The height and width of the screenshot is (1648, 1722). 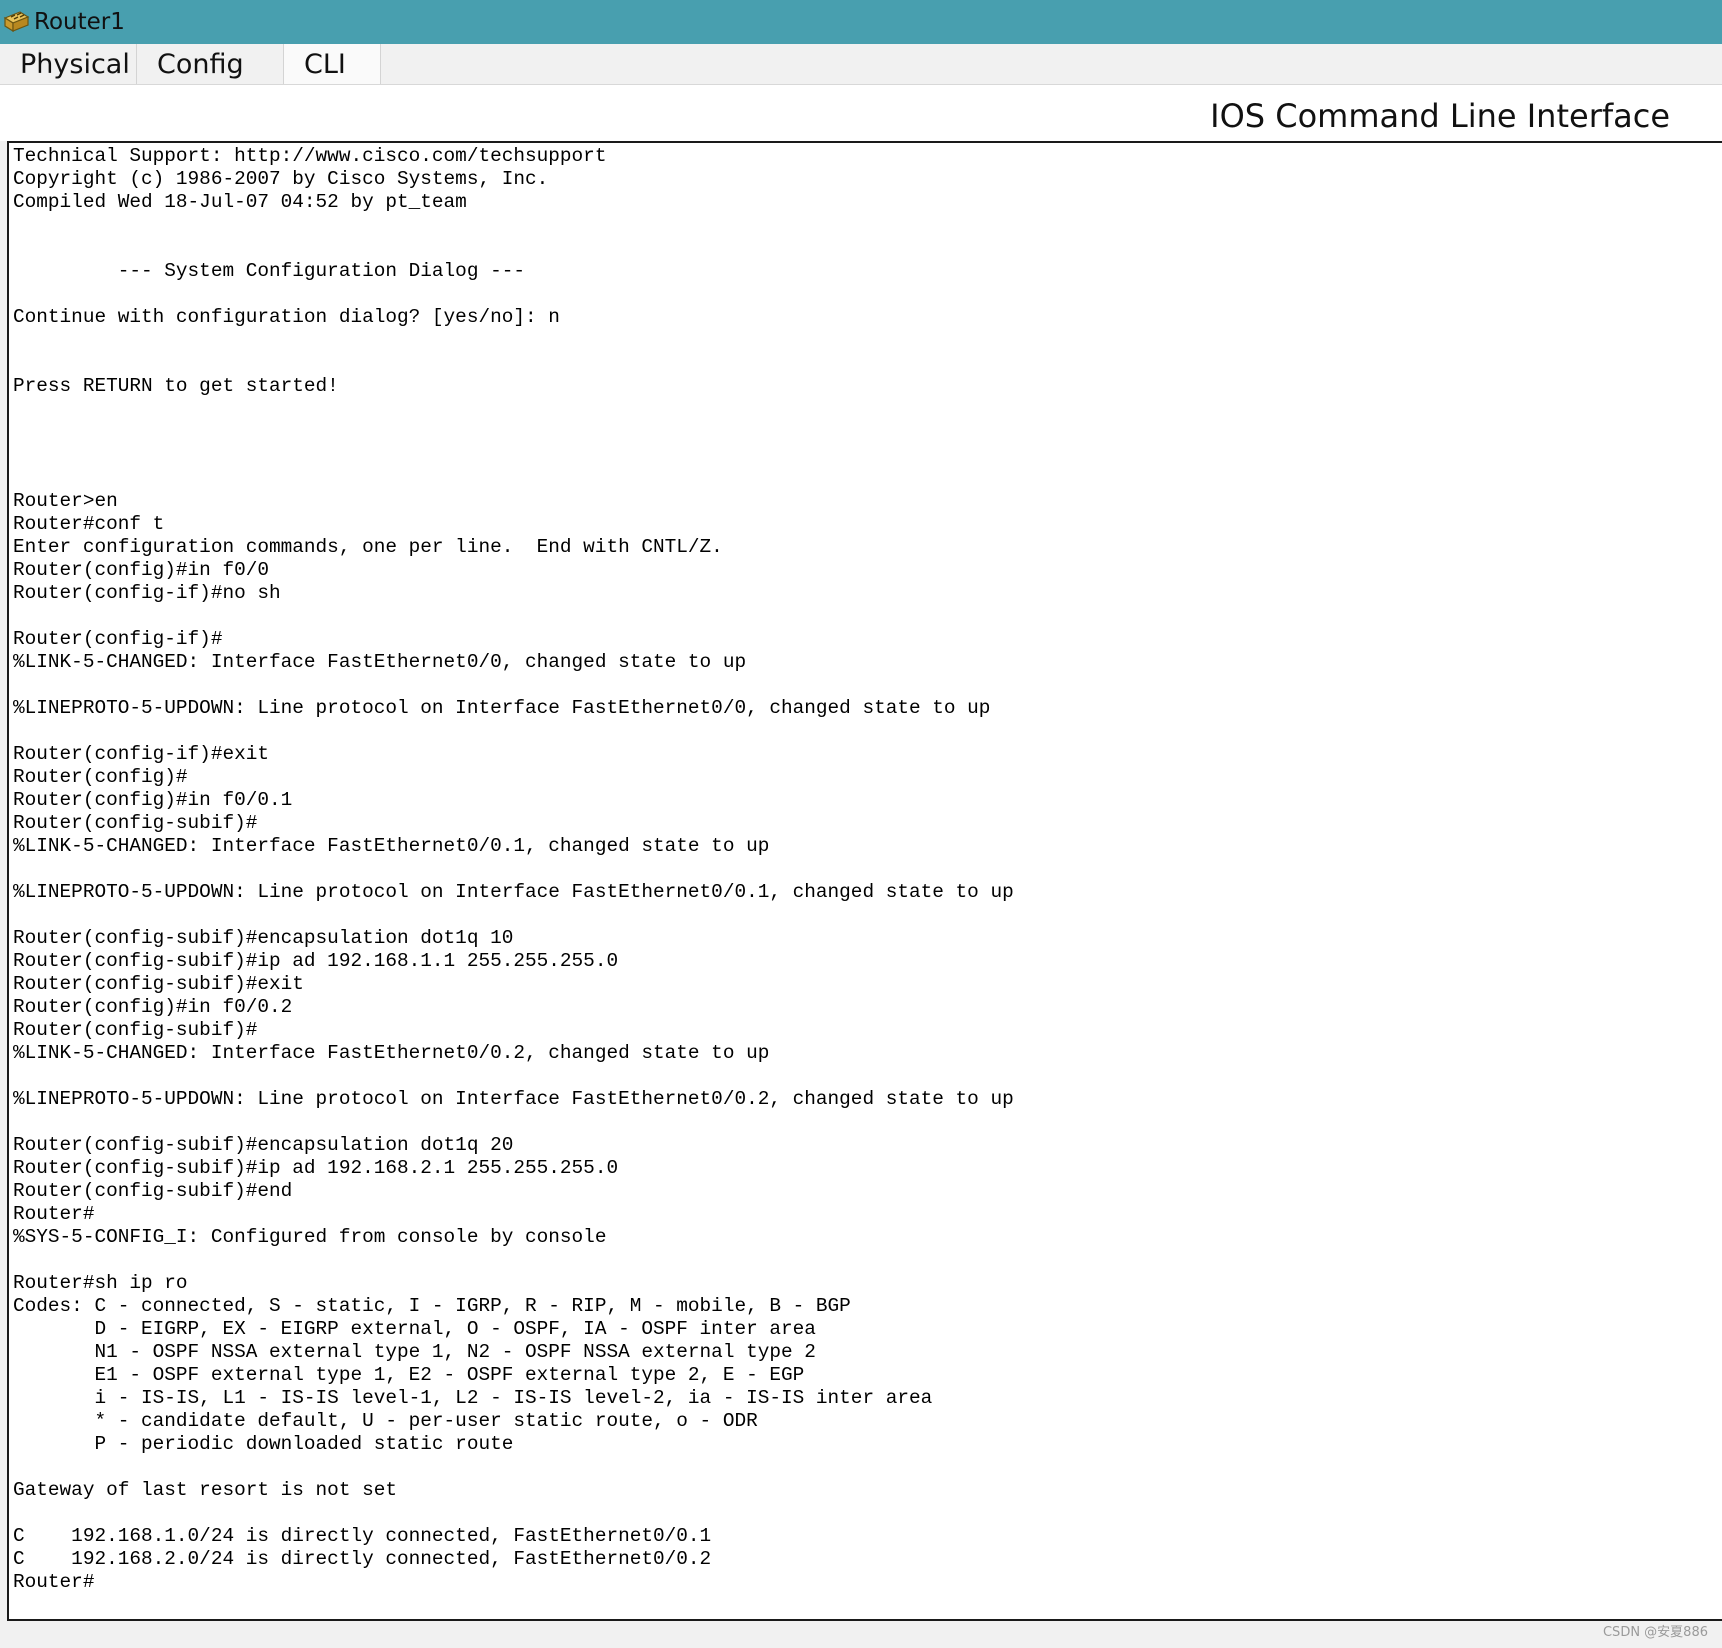 I want to click on router-icon, so click(x=16, y=22).